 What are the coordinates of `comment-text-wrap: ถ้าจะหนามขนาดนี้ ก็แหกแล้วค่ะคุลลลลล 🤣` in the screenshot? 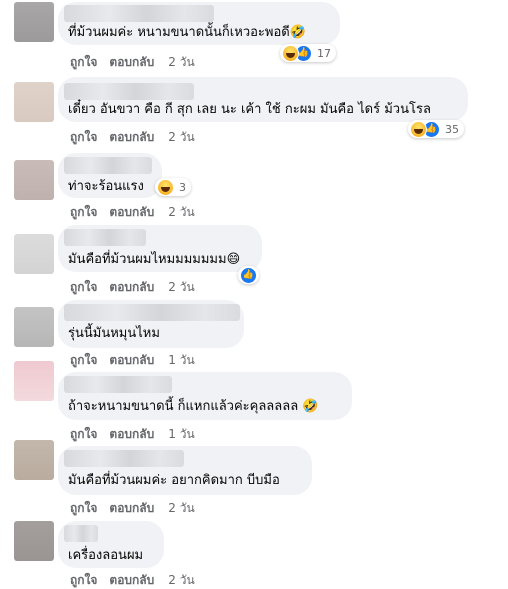 It's located at (193, 406).